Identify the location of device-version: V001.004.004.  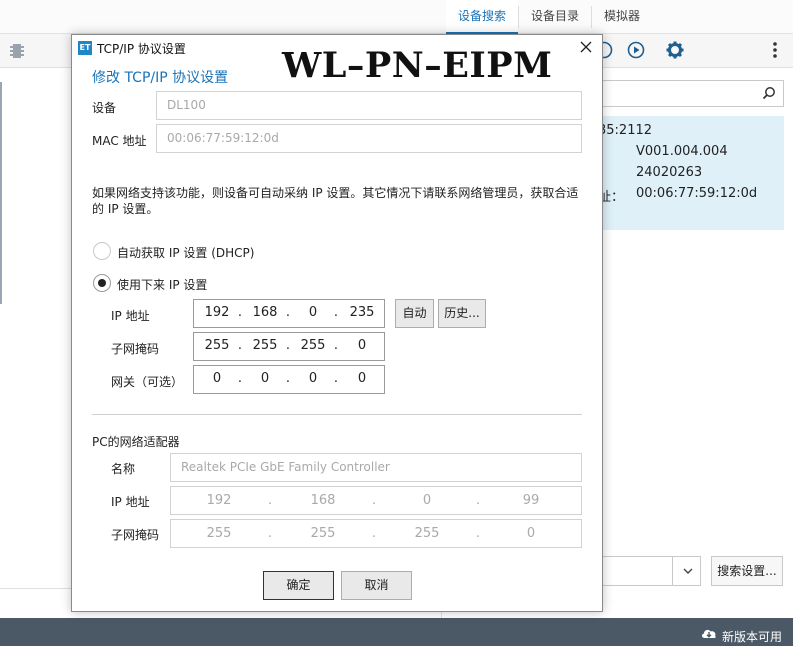
(682, 151).